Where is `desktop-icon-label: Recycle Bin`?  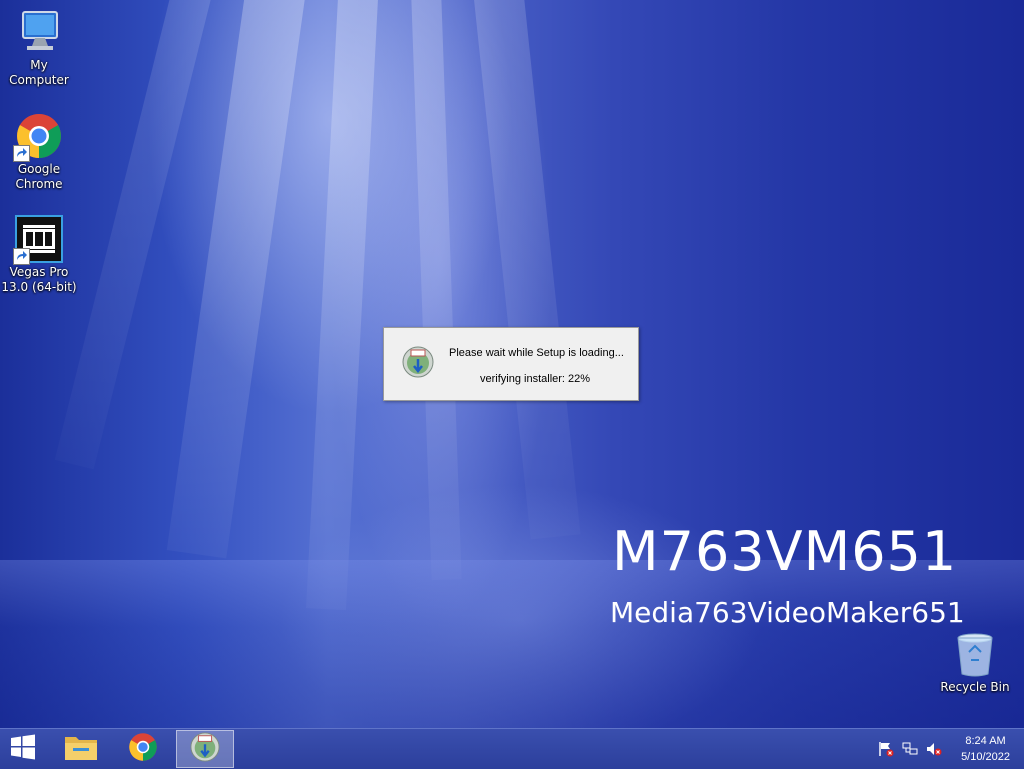 desktop-icon-label: Recycle Bin is located at coordinates (975, 687).